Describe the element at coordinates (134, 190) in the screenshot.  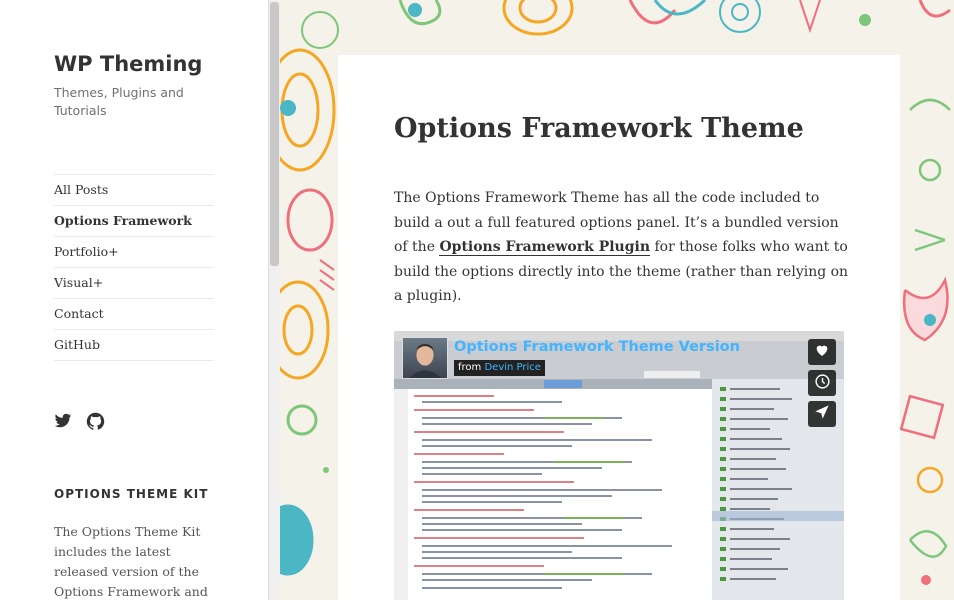
I see `nav-item-all-posts: All Posts` at that location.